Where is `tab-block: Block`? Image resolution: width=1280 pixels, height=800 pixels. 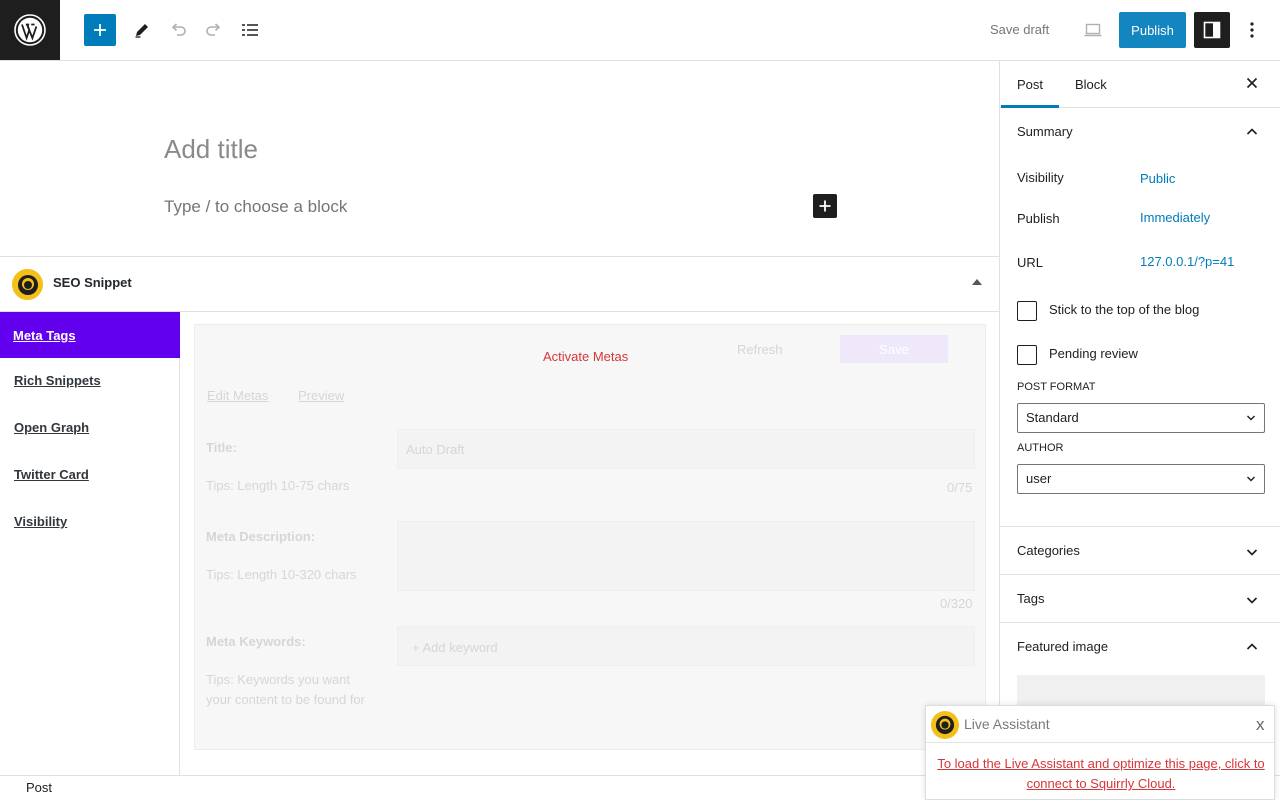
tab-block: Block is located at coordinates (1091, 84).